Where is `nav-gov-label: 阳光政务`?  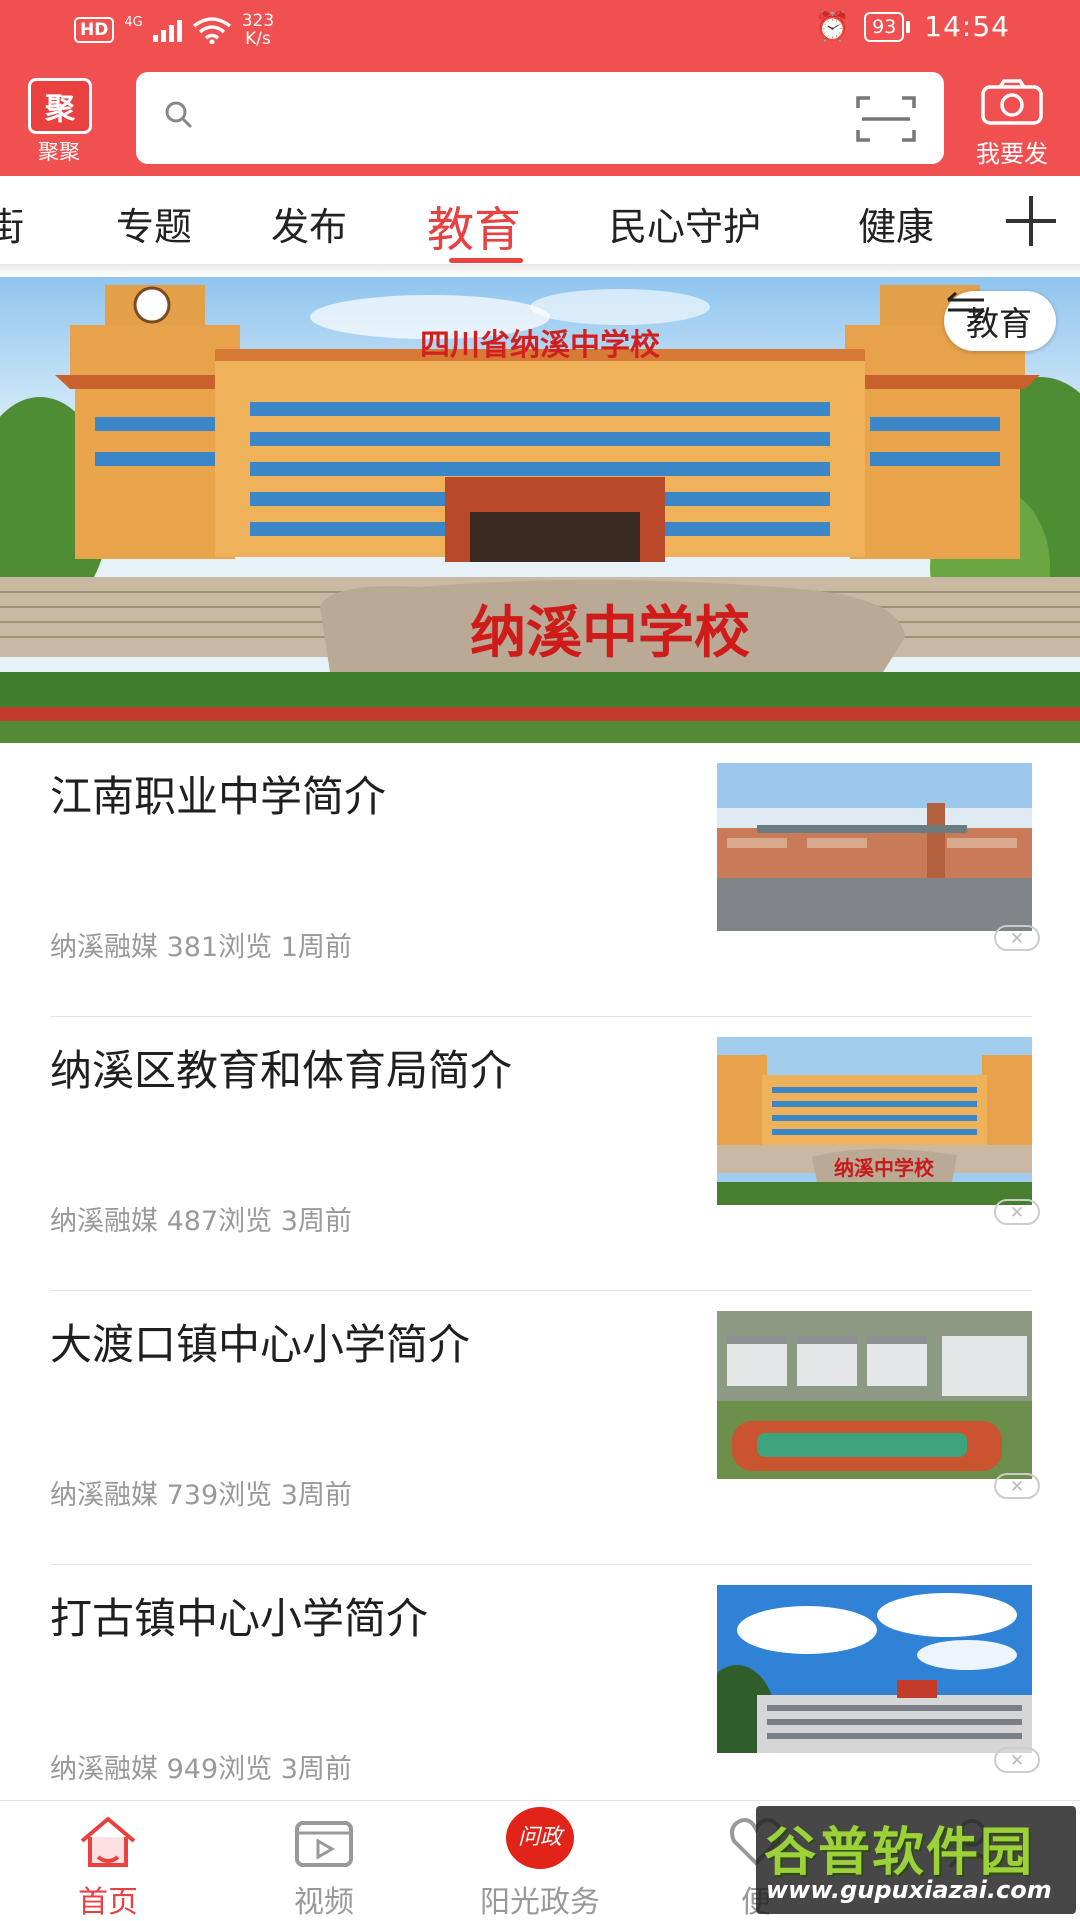 nav-gov-label: 阳光政务 is located at coordinates (540, 1902).